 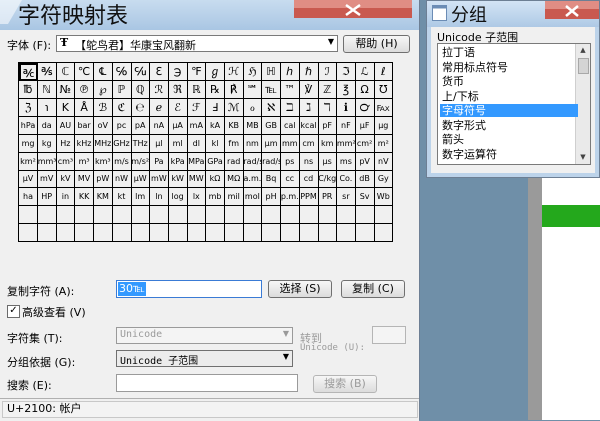 What do you see at coordinates (197, 197) in the screenshot?
I see `char-cell: lx` at bounding box center [197, 197].